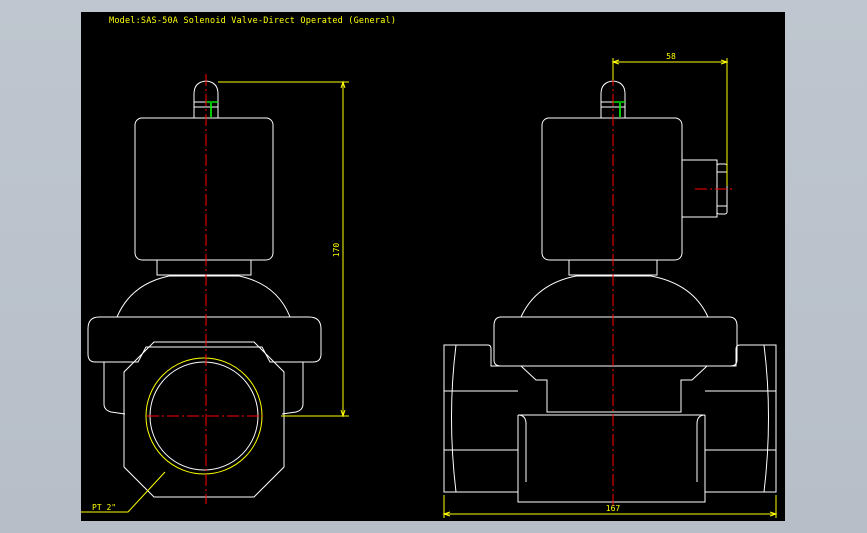  I want to click on length-dimension-label: 167, so click(613, 508).